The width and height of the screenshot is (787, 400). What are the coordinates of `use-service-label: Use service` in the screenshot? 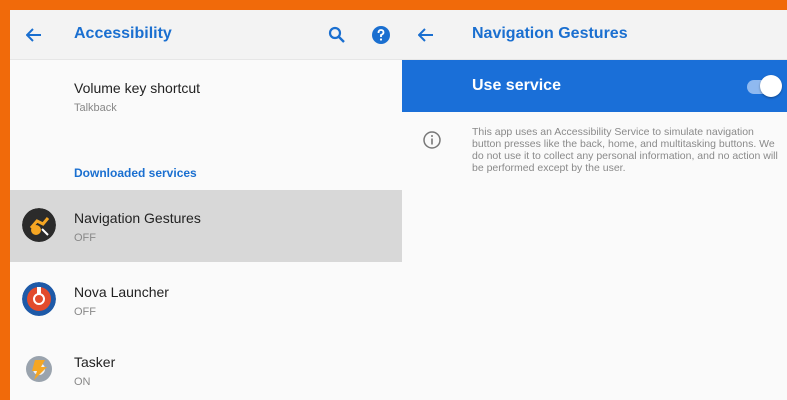 It's located at (516, 85).